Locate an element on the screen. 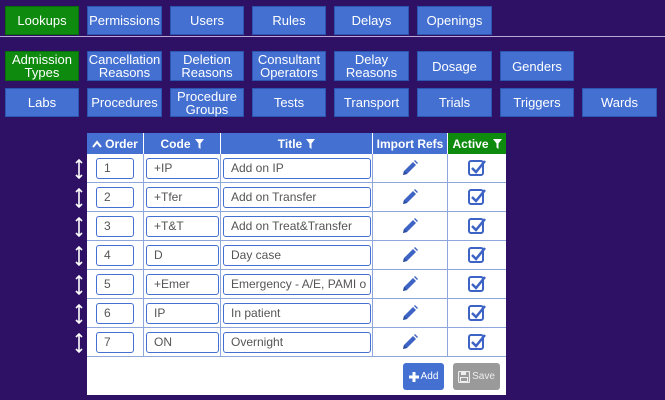 The height and width of the screenshot is (400, 665). code-input: D is located at coordinates (182, 255).